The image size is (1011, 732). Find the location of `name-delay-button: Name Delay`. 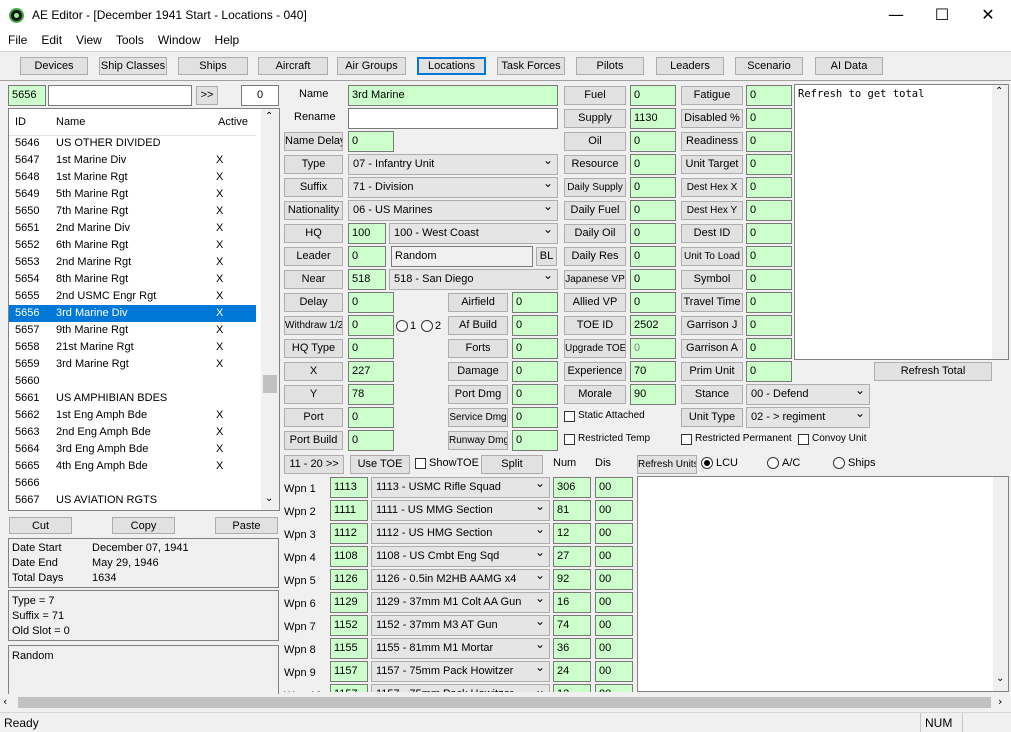

name-delay-button: Name Delay is located at coordinates (313, 141).